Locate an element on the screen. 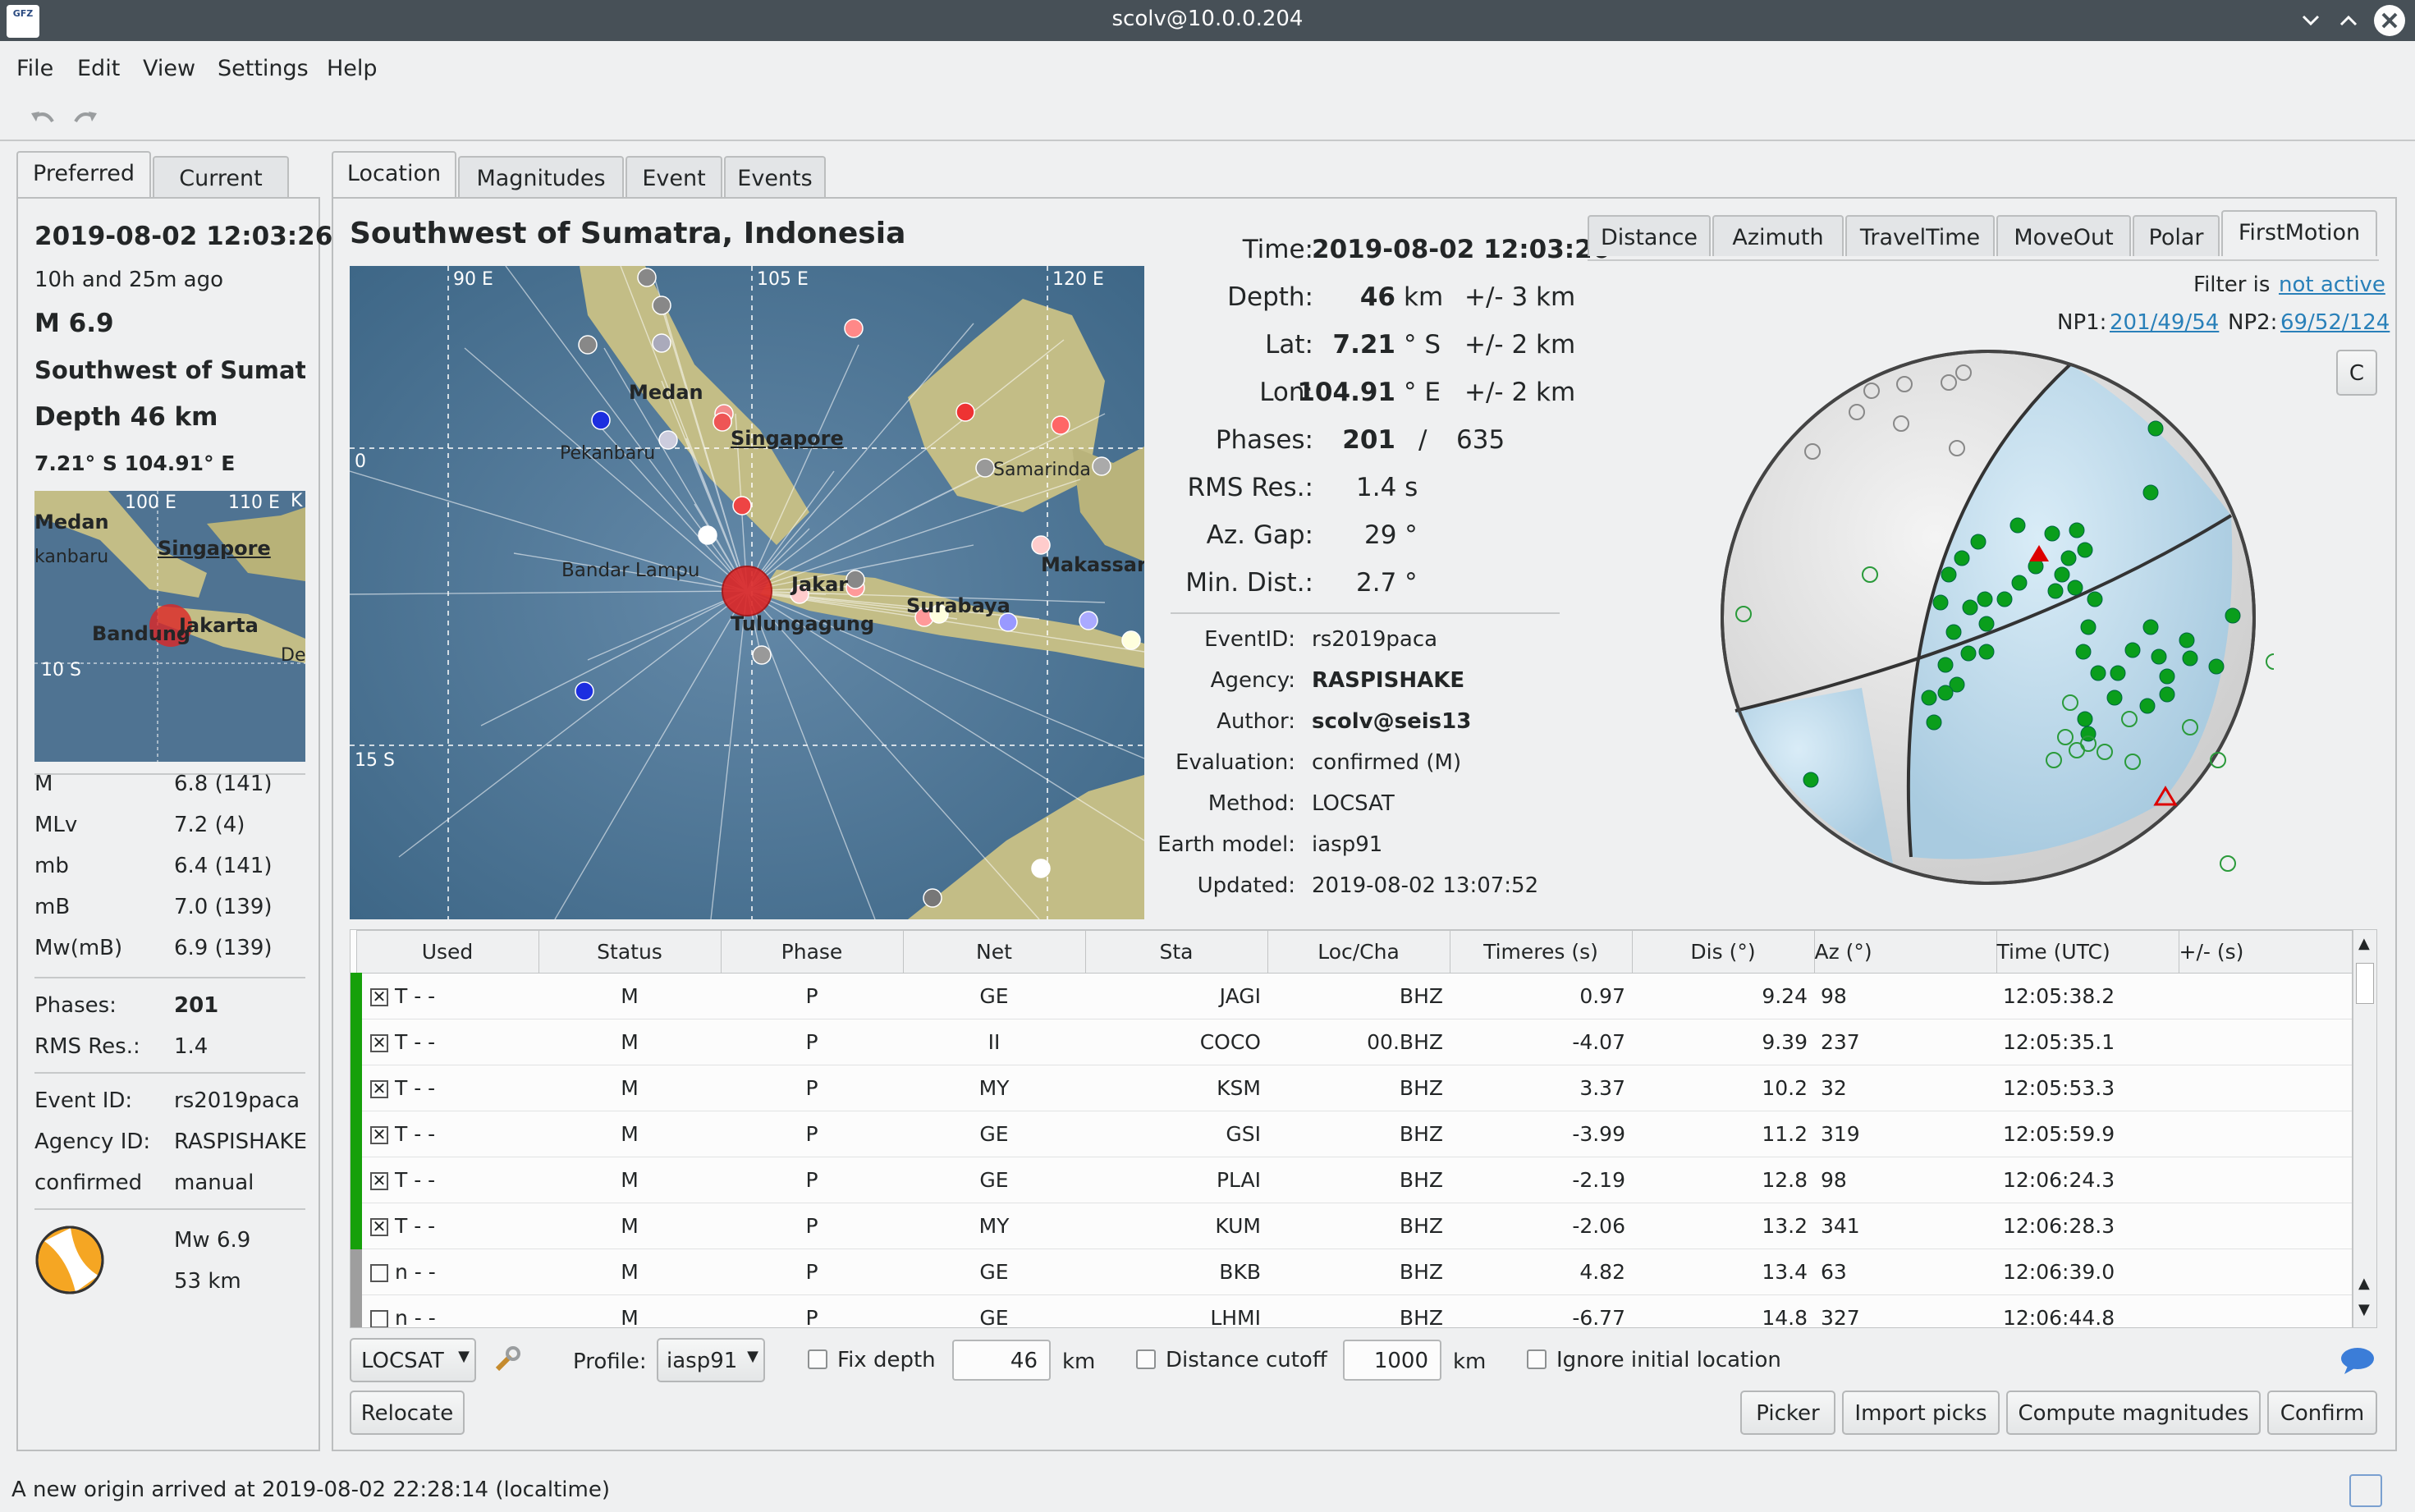 The height and width of the screenshot is (1512, 2415). undo-icon is located at coordinates (42, 118).